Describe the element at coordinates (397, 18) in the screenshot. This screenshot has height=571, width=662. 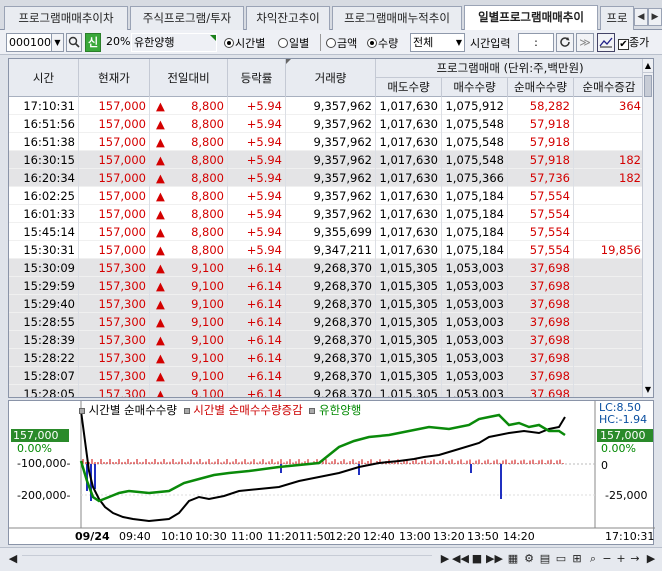
I see `tab-program-cumulative: 프로그램매매누적추이` at that location.